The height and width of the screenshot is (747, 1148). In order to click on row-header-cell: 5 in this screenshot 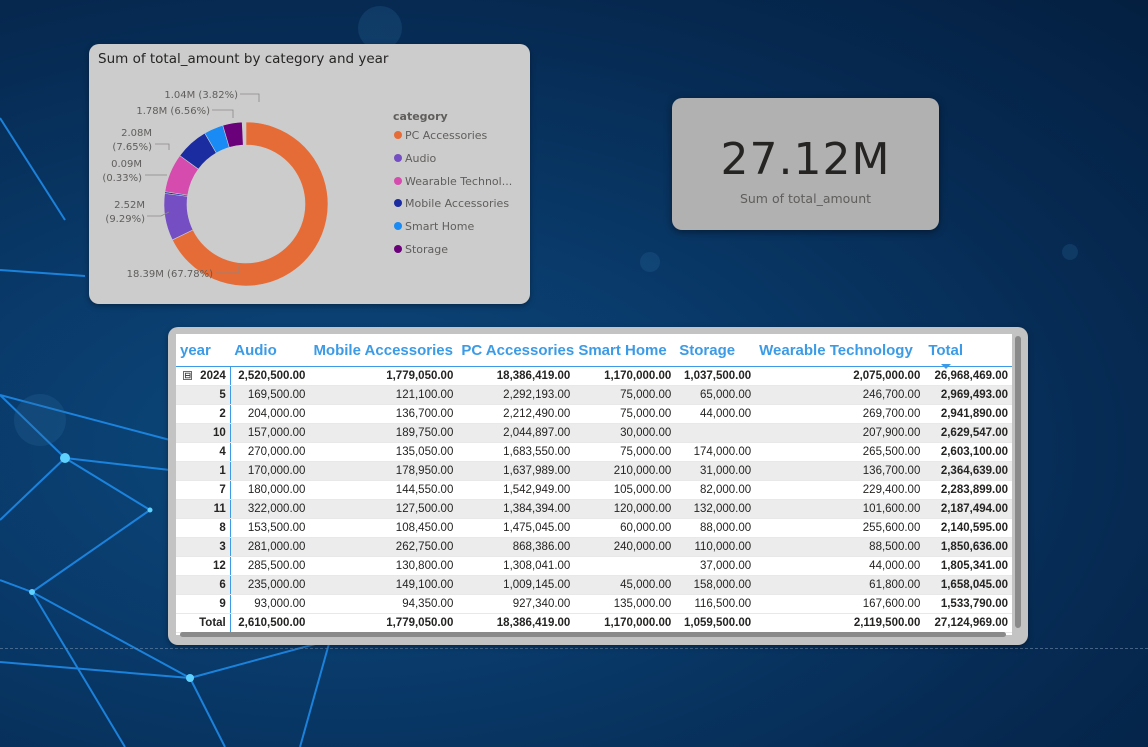, I will do `click(203, 395)`.